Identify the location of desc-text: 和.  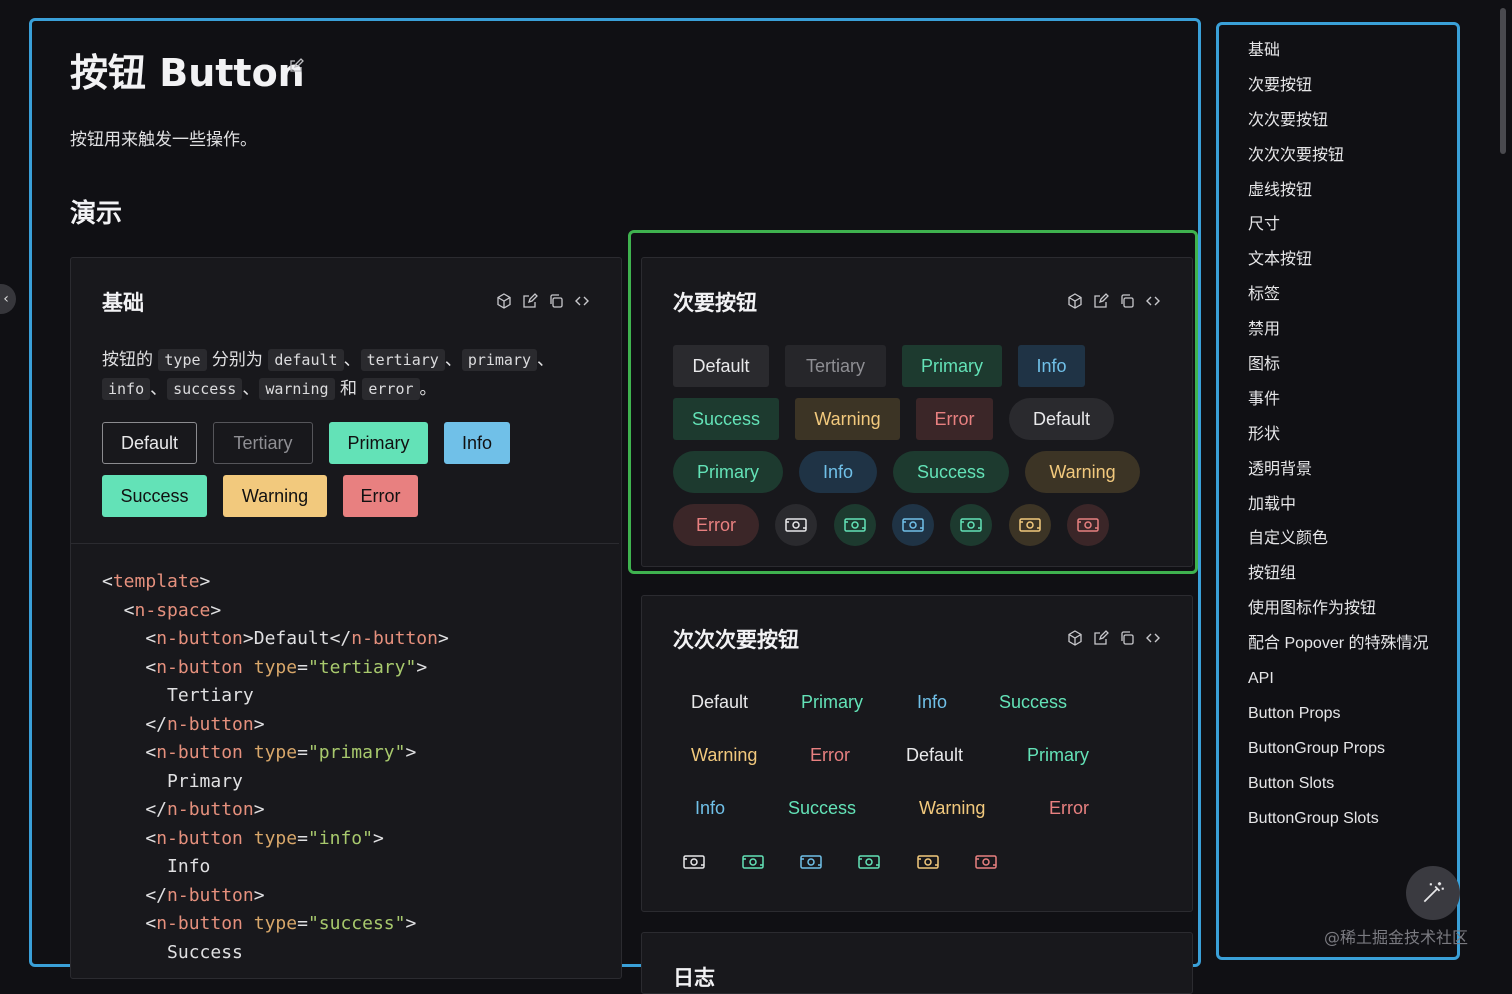
(348, 389).